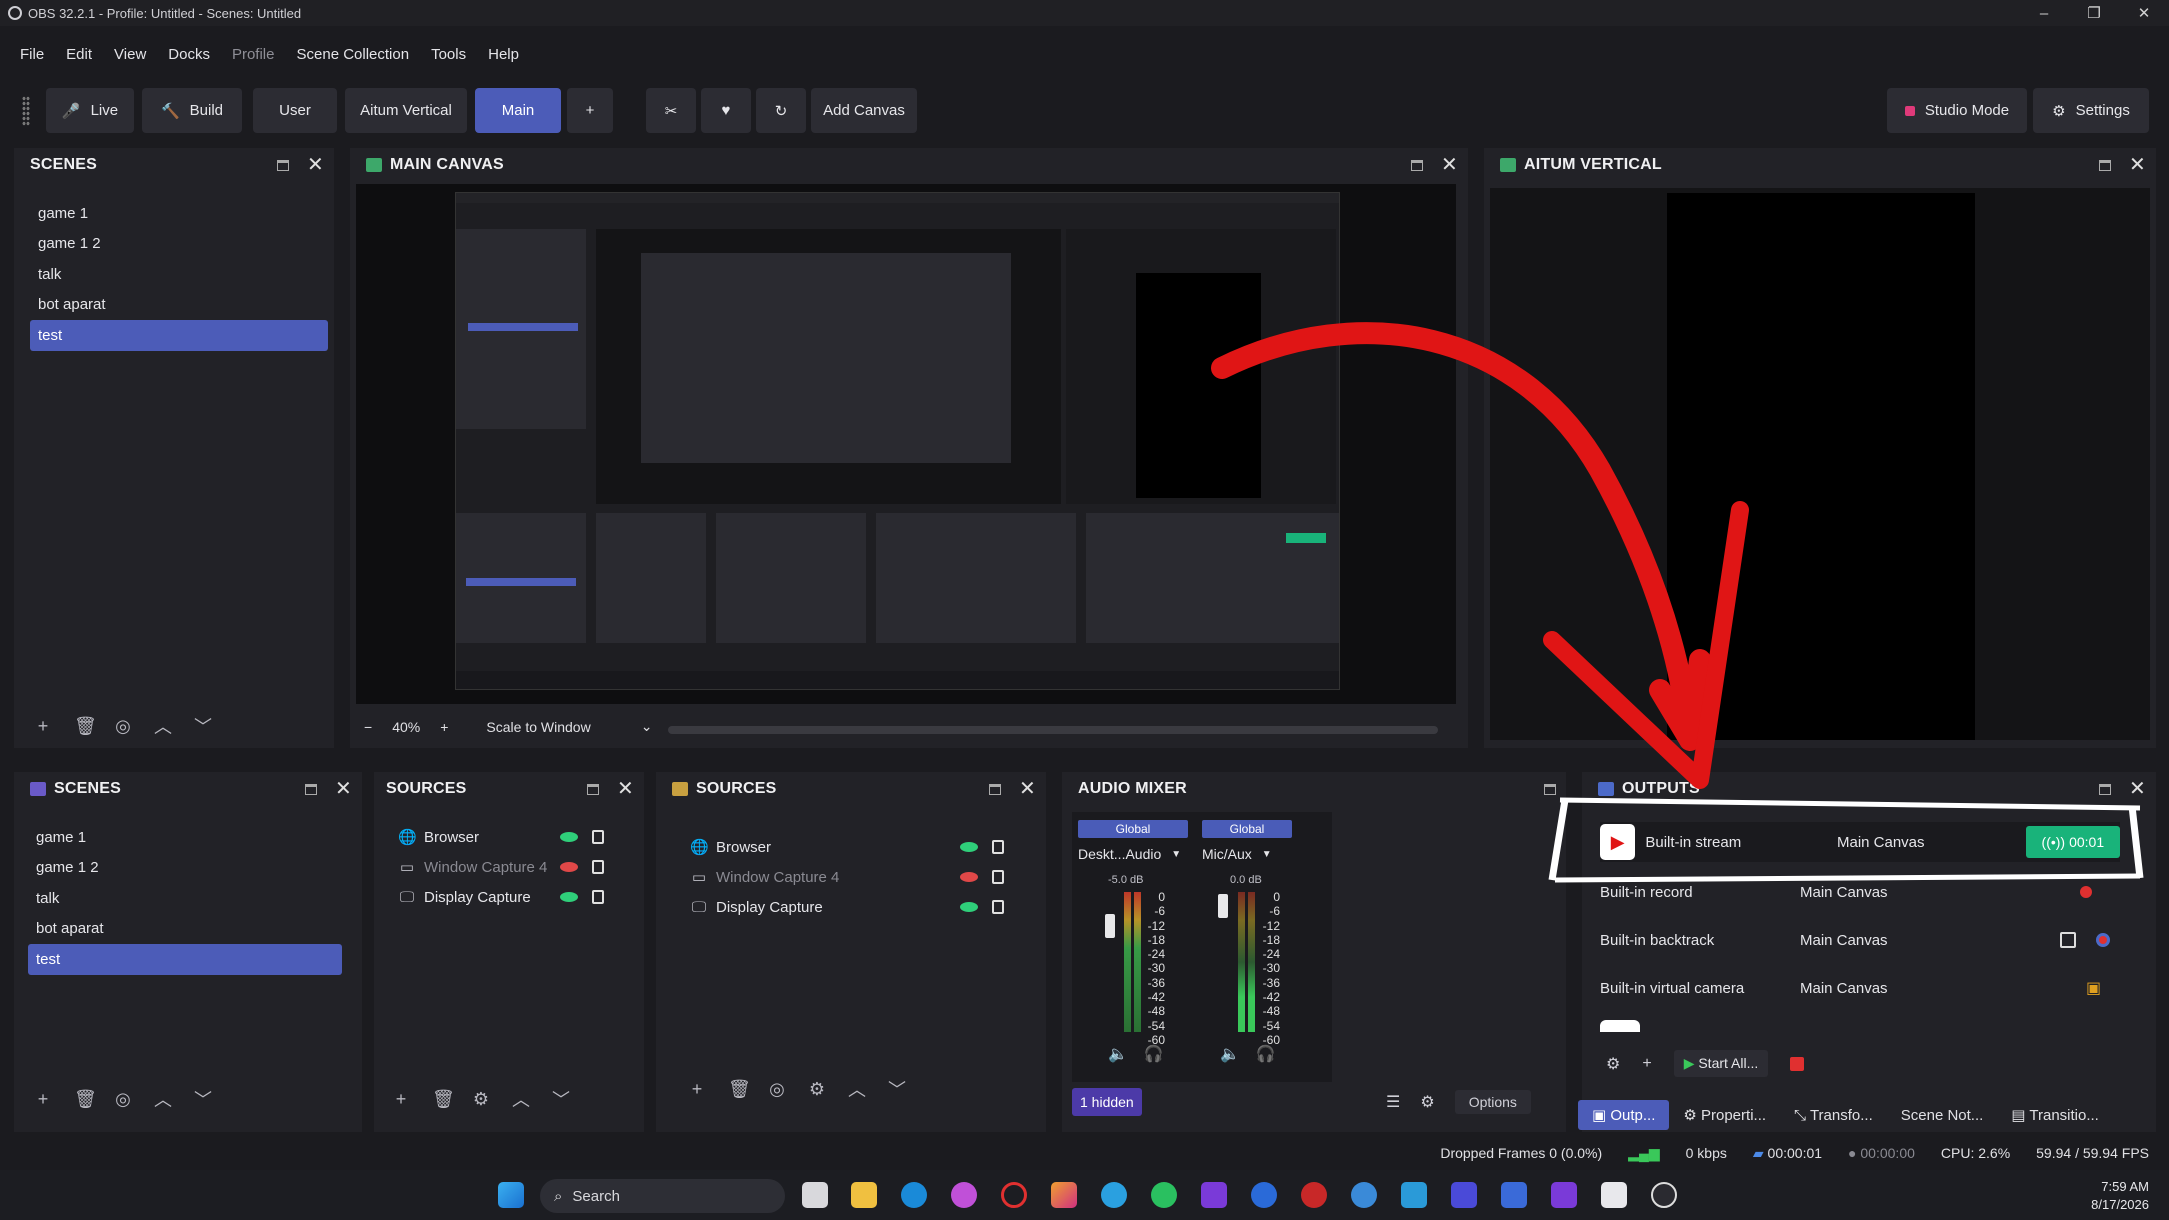 This screenshot has height=1220, width=2169. I want to click on eye-hidden-icon, so click(969, 877).